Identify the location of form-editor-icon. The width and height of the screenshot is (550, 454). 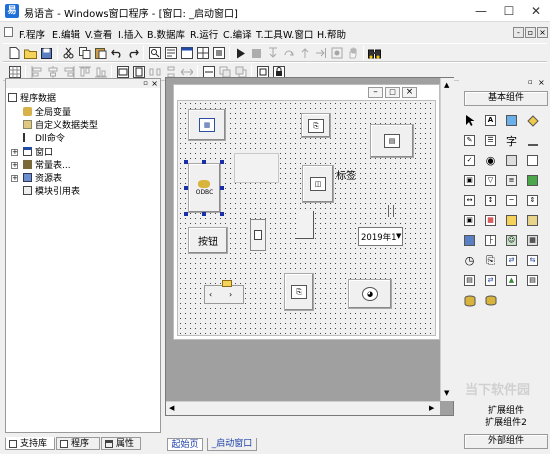
(170, 53).